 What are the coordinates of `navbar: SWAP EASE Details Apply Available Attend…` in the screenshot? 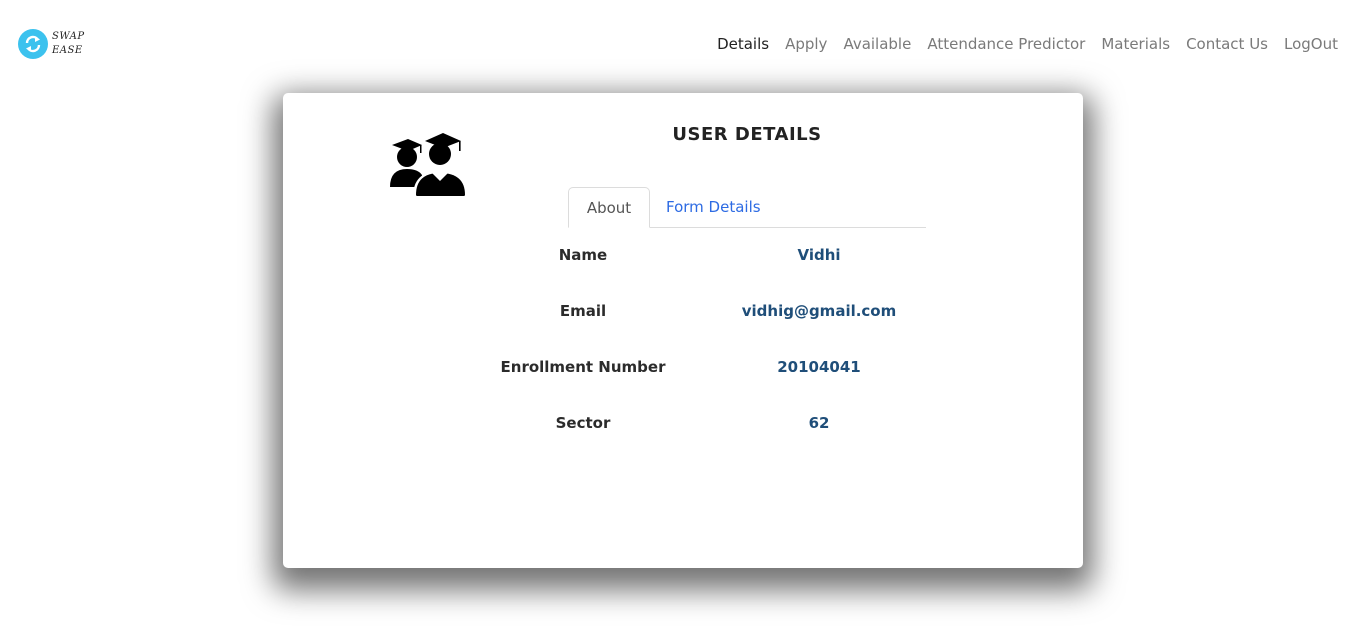 It's located at (683, 44).